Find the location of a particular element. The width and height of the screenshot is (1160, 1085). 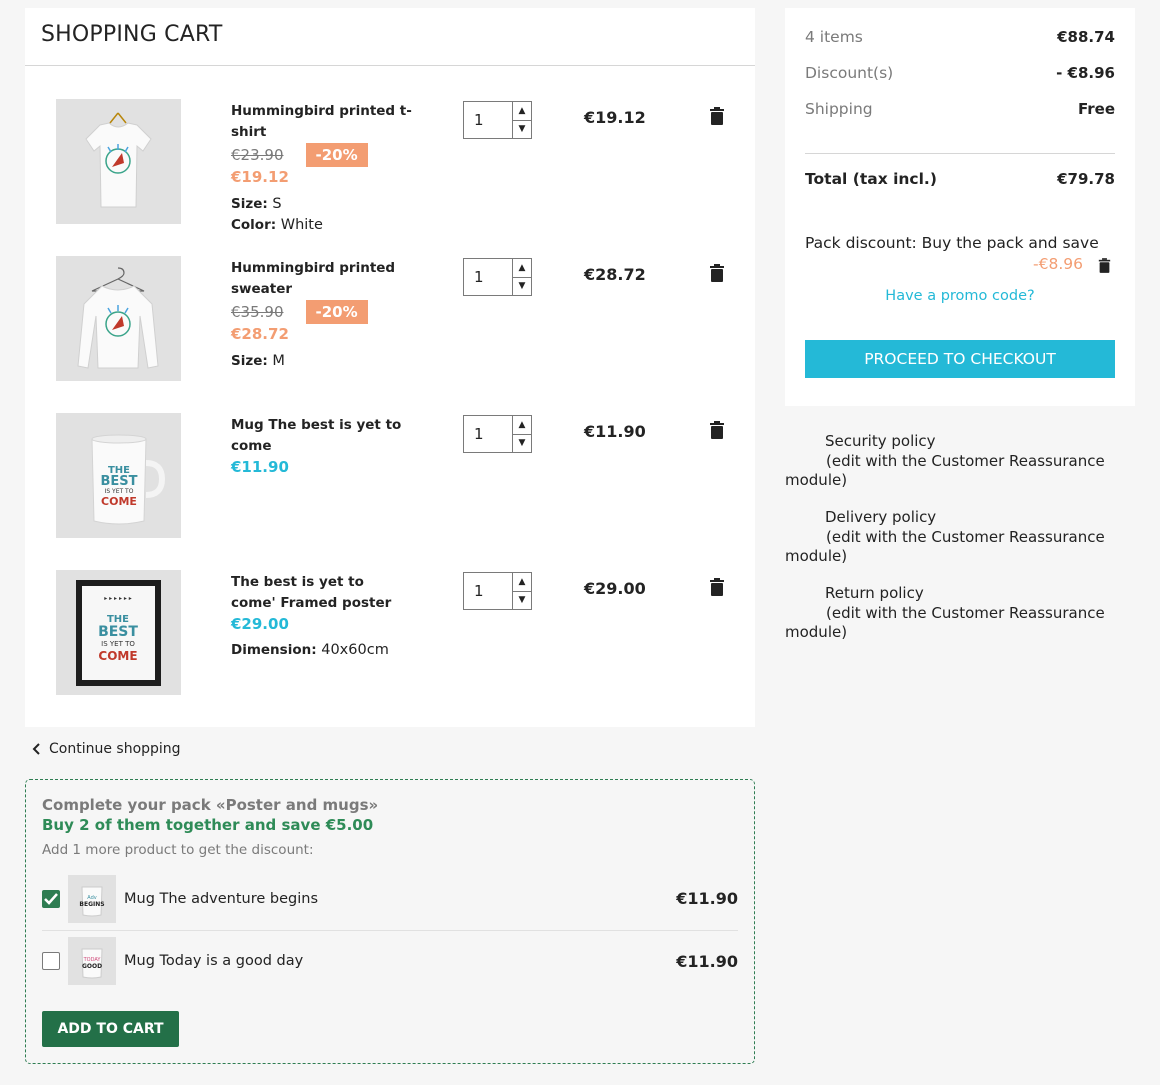

pack-product-name: Mug The adventure begins is located at coordinates (400, 899).